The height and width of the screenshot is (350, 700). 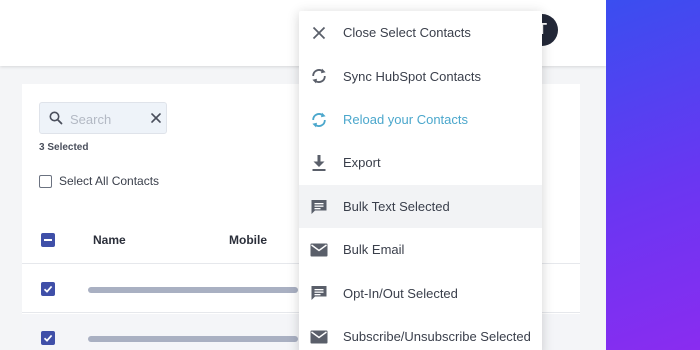 What do you see at coordinates (420, 249) in the screenshot?
I see `menu-item-bulk-email: Bulk Email` at bounding box center [420, 249].